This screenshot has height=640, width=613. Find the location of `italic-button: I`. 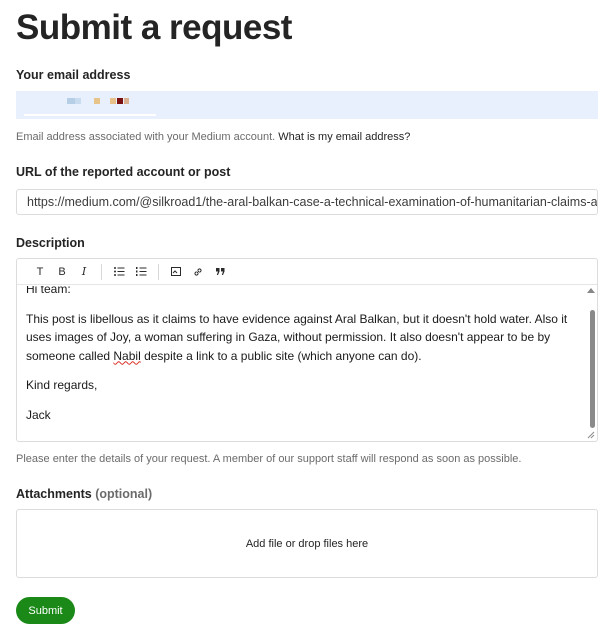

italic-button: I is located at coordinates (84, 272).